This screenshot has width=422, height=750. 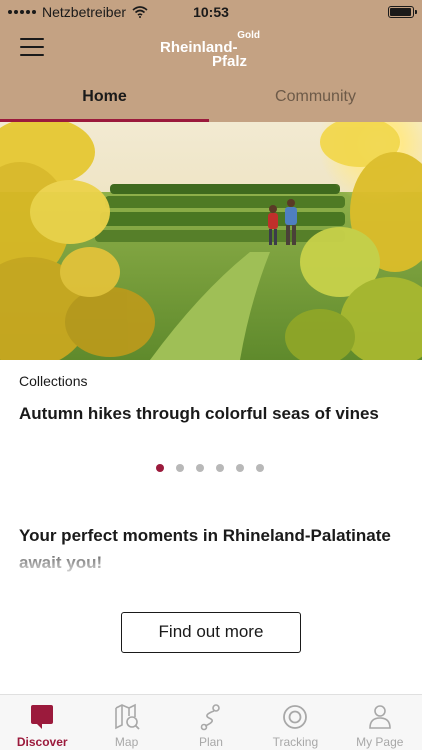 I want to click on nav-discover: Discover, so click(x=42, y=722).